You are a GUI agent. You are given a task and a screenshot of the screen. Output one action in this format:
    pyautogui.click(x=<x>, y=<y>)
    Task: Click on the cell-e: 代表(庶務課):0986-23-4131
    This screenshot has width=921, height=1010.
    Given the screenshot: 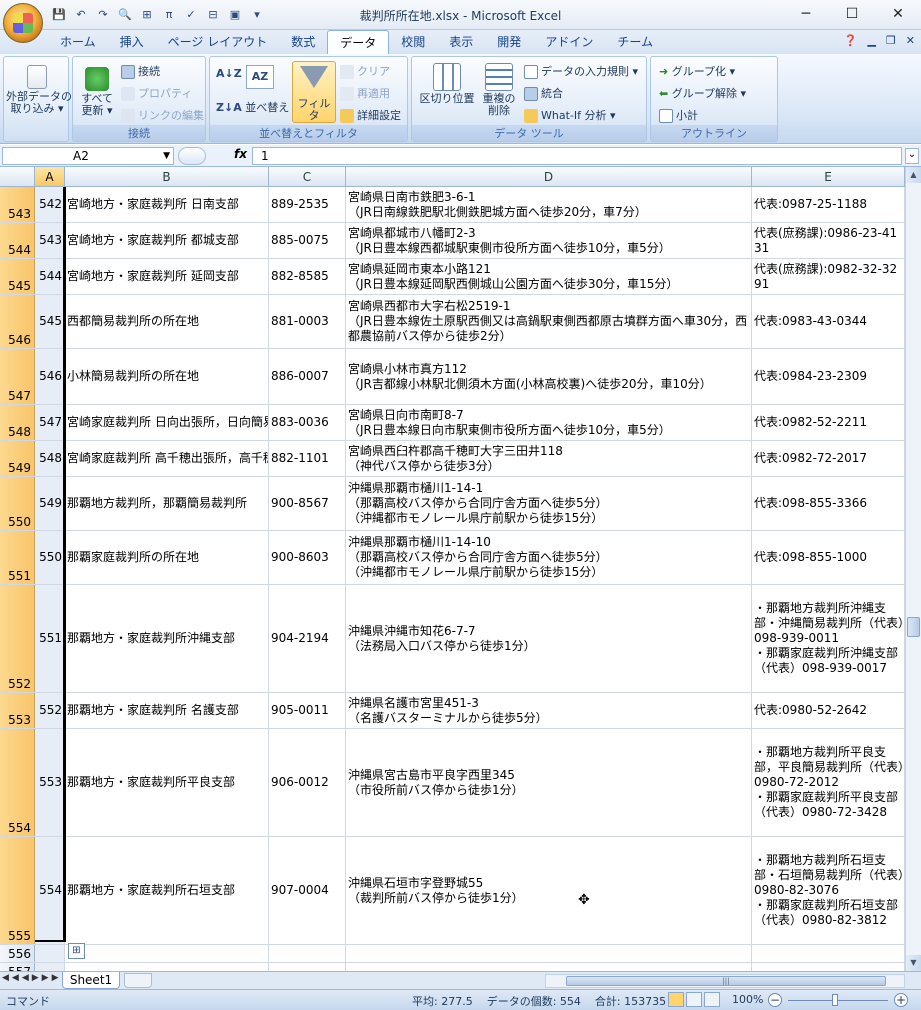 What is the action you would take?
    pyautogui.click(x=828, y=240)
    